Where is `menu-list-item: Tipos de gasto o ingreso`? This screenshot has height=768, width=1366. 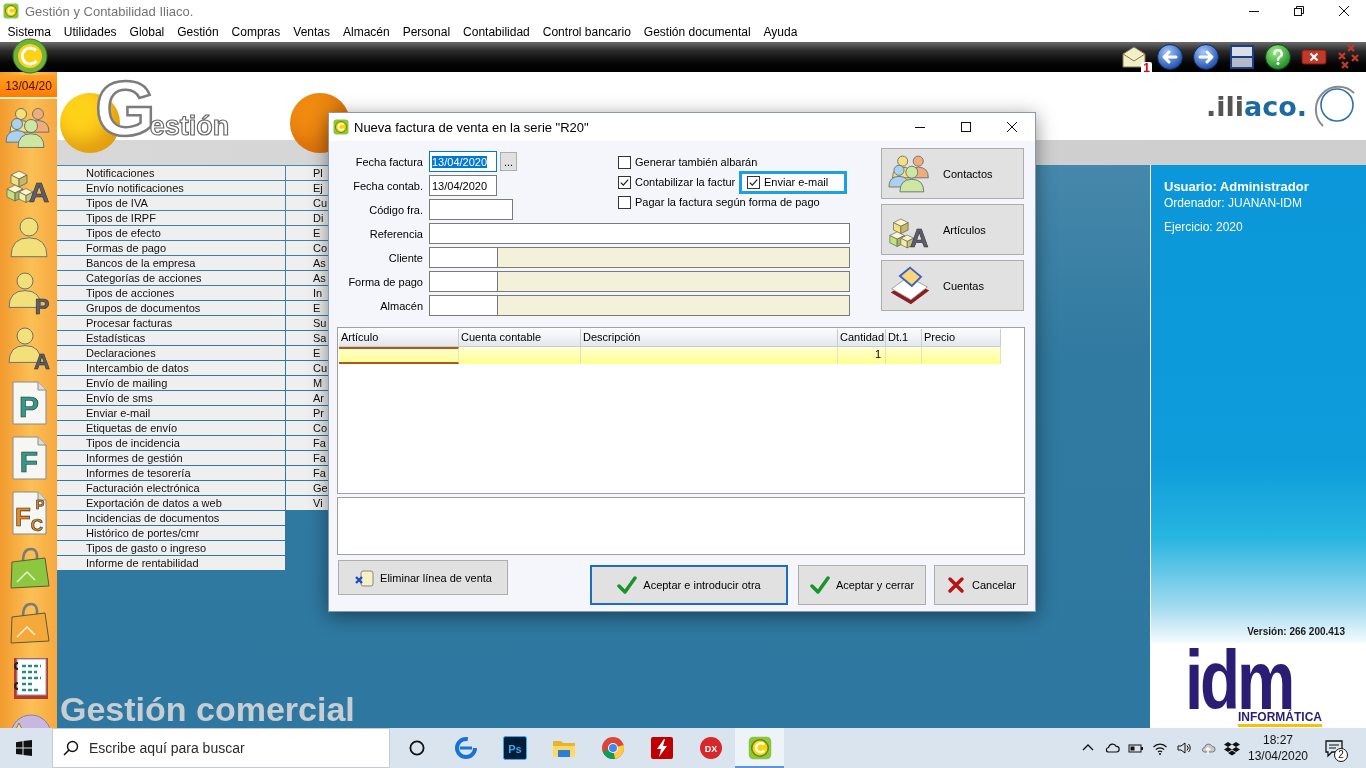
menu-list-item: Tipos de gasto o ingreso is located at coordinates (171, 548).